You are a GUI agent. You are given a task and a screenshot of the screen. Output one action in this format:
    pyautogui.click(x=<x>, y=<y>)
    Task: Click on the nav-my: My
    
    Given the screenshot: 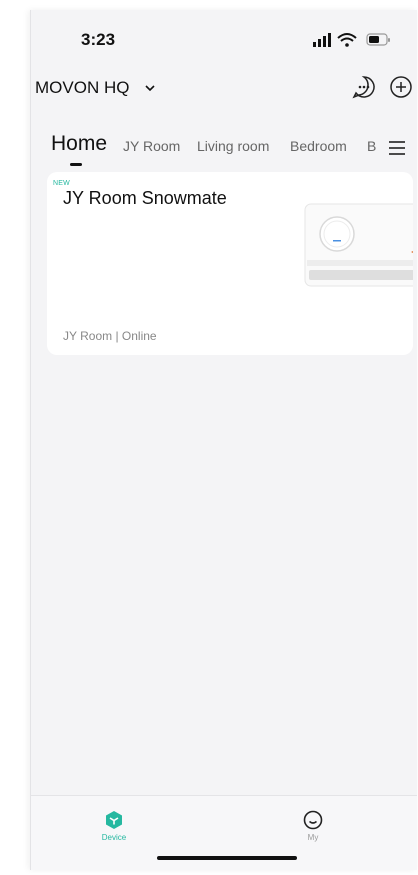 What is the action you would take?
    pyautogui.click(x=313, y=826)
    